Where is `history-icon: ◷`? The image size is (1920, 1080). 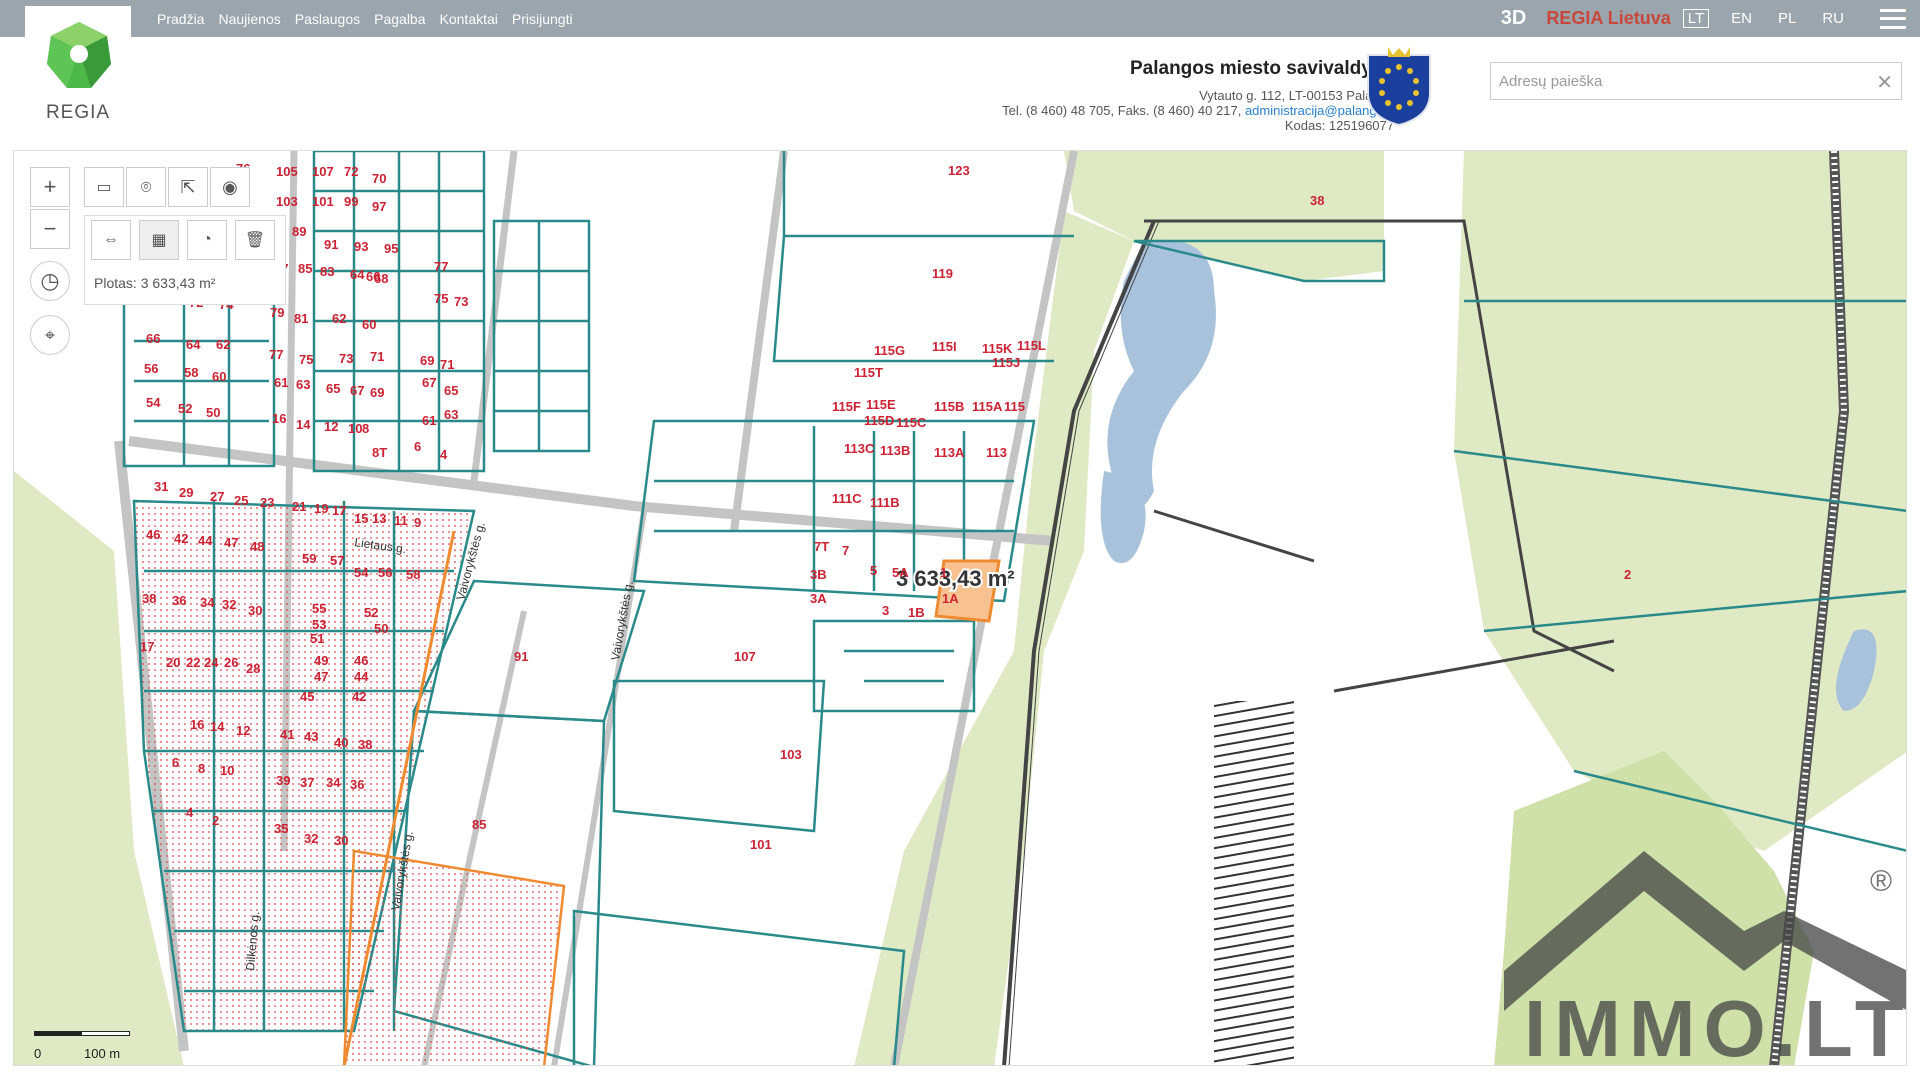
history-icon: ◷ is located at coordinates (50, 281).